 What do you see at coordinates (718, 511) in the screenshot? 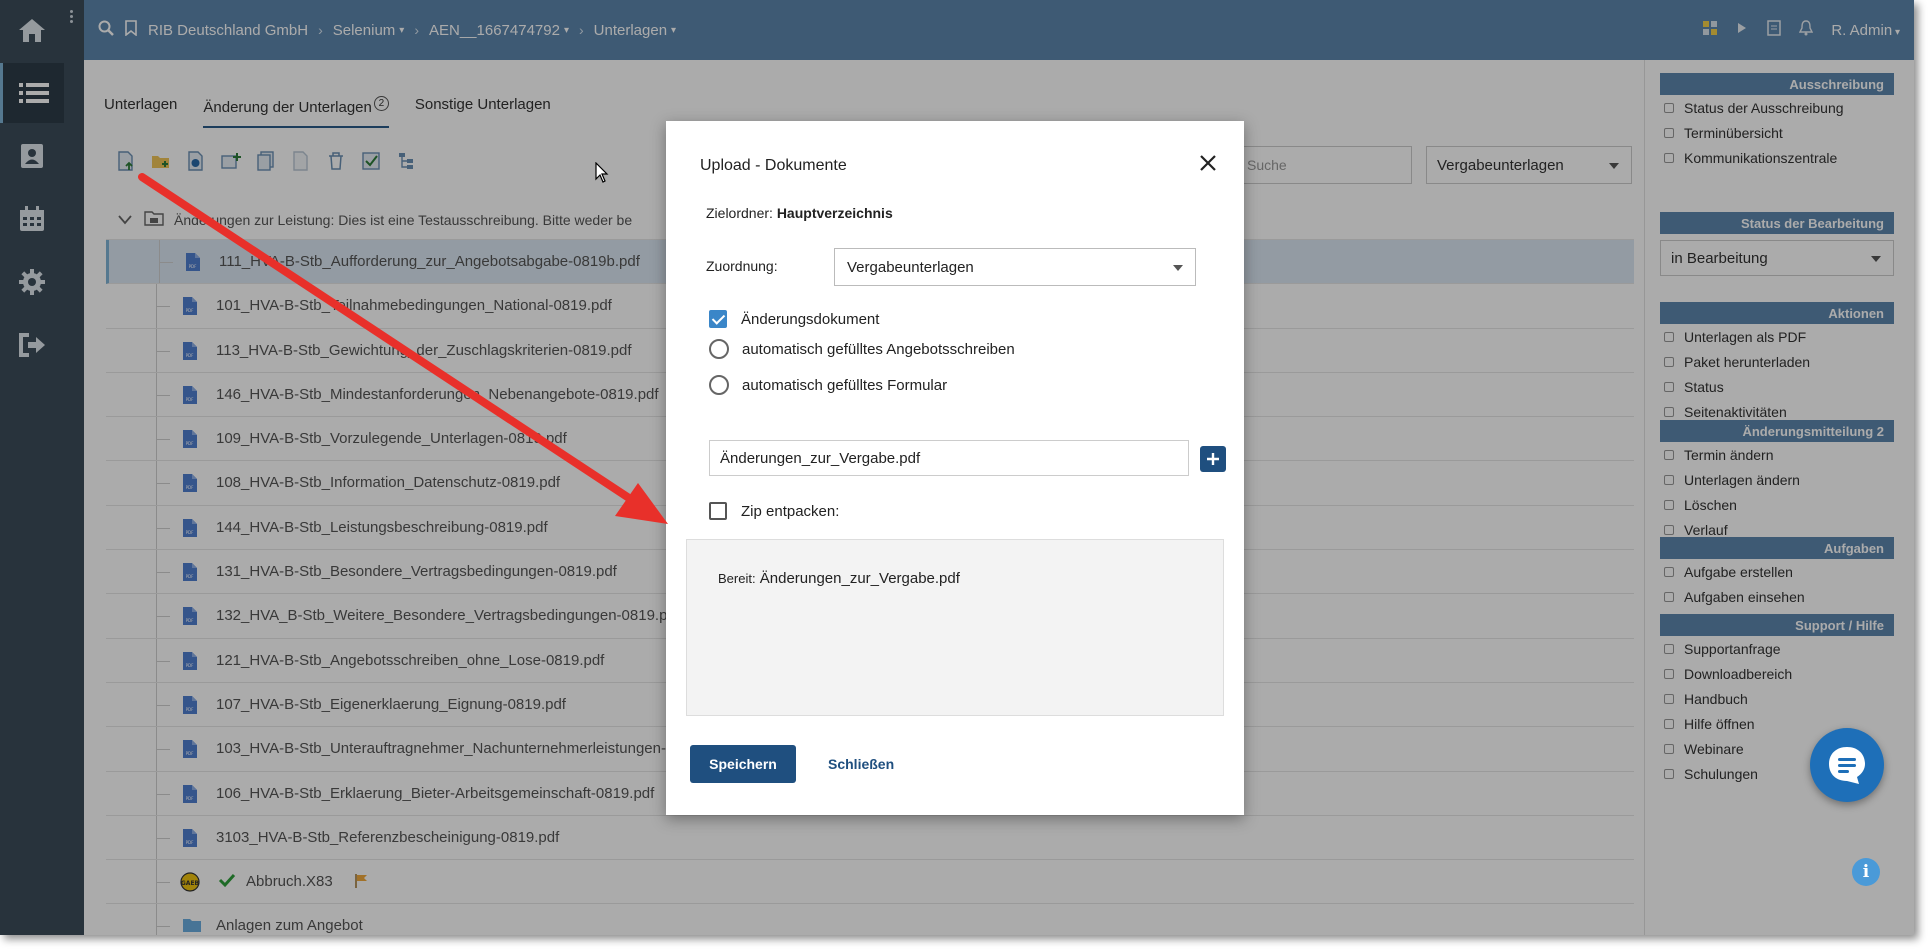
I see `checkbox-unchecked` at bounding box center [718, 511].